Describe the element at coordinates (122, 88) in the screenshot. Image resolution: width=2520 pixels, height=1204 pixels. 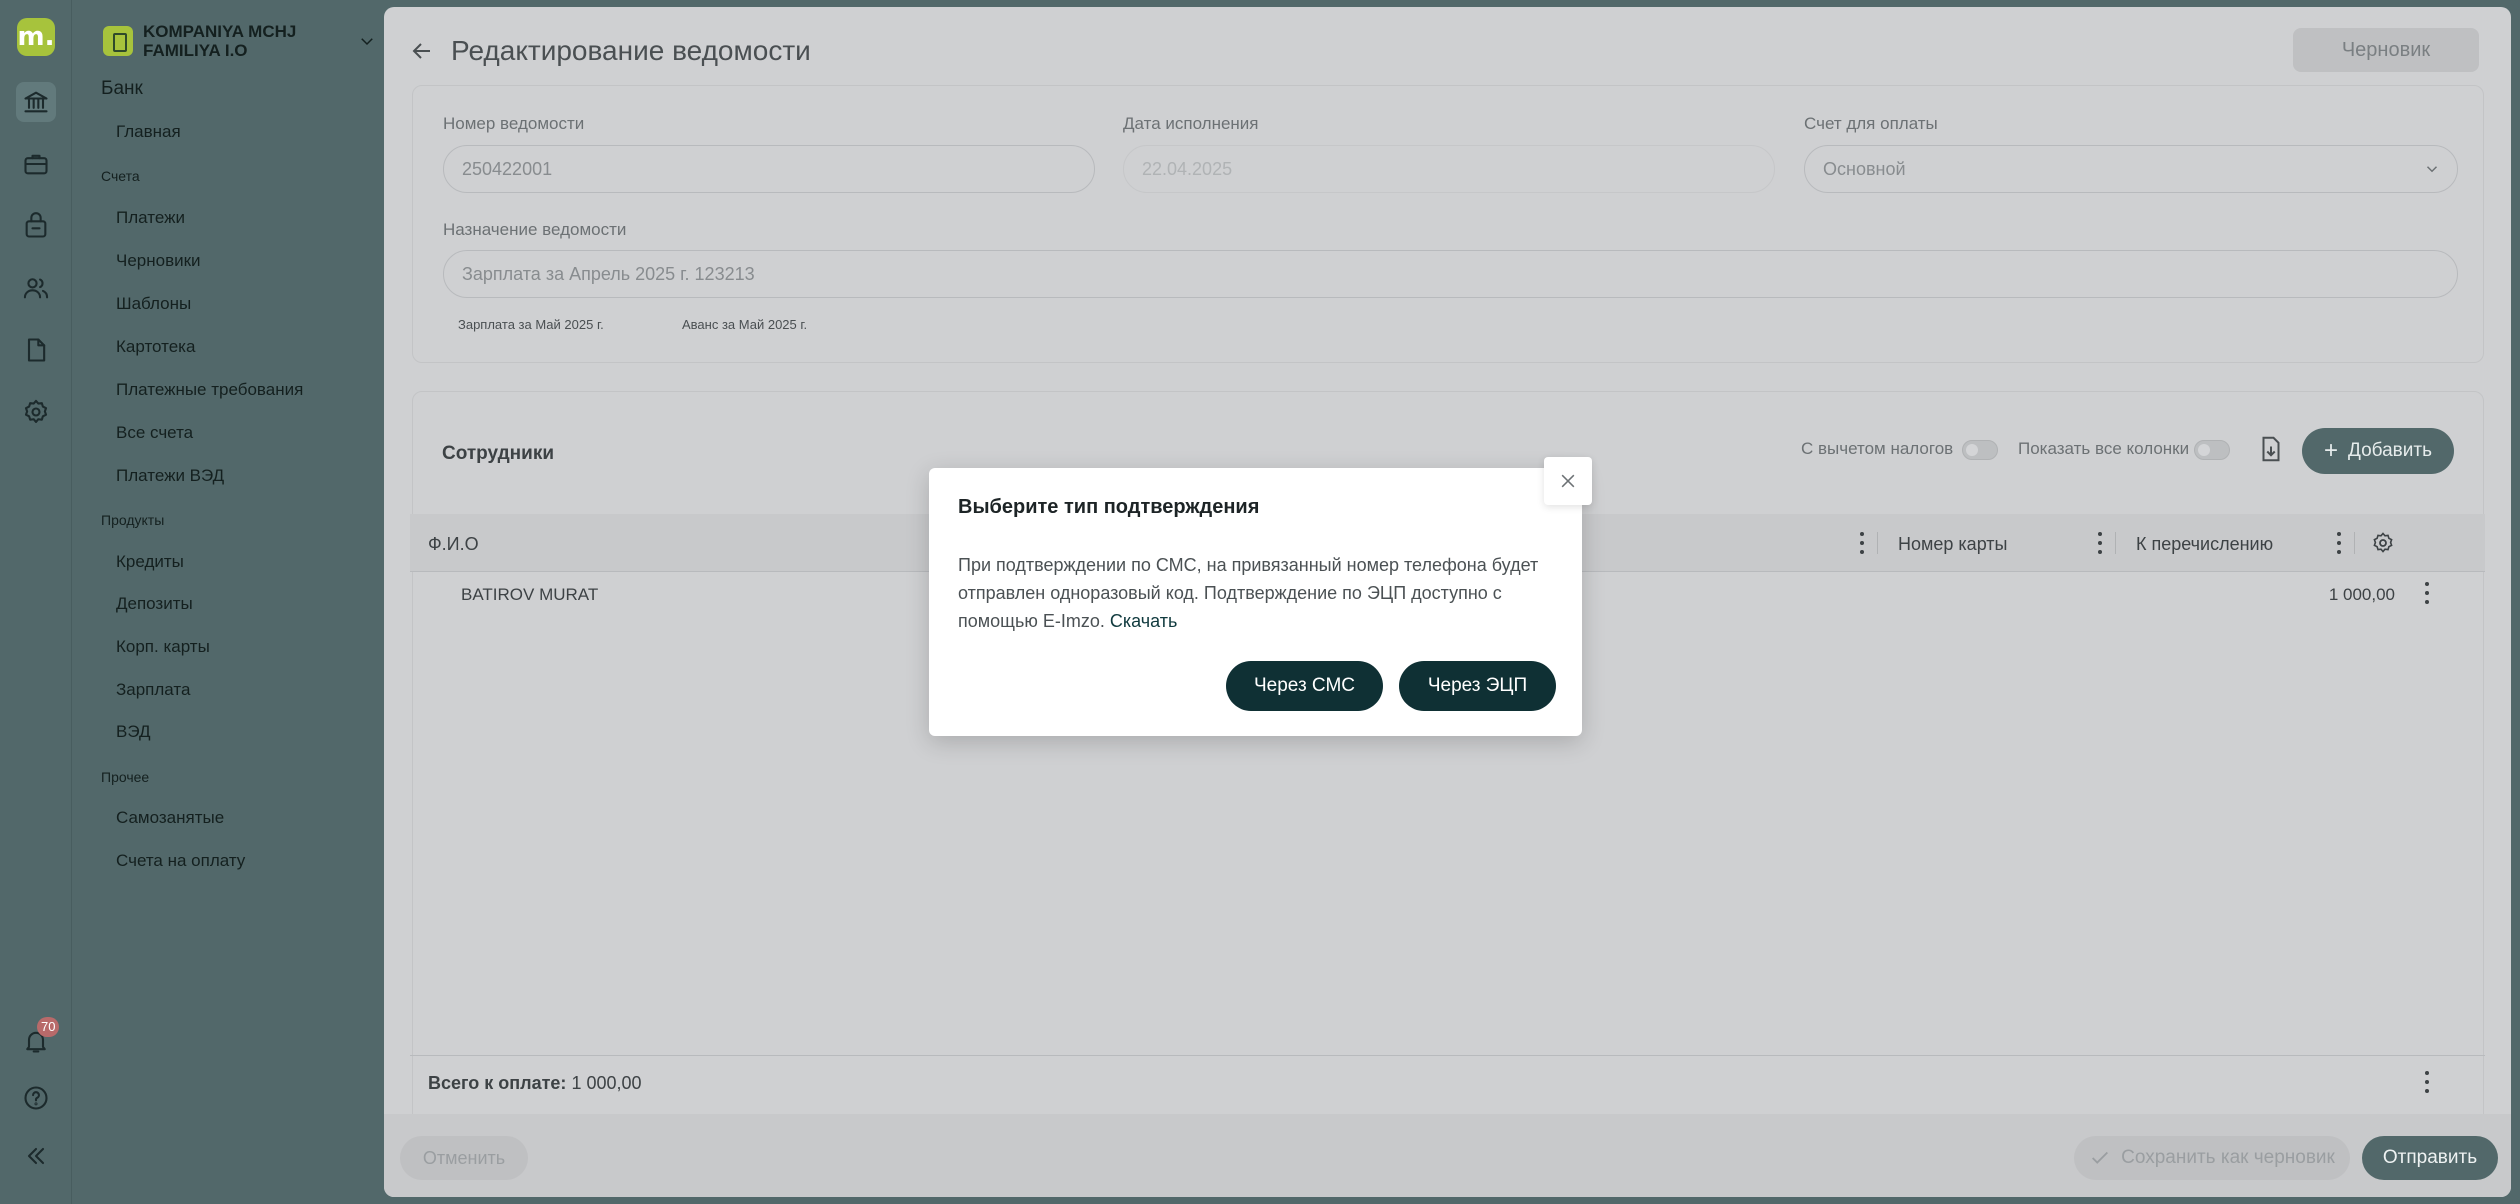
I see `sidebar-section-bank: Банк` at that location.